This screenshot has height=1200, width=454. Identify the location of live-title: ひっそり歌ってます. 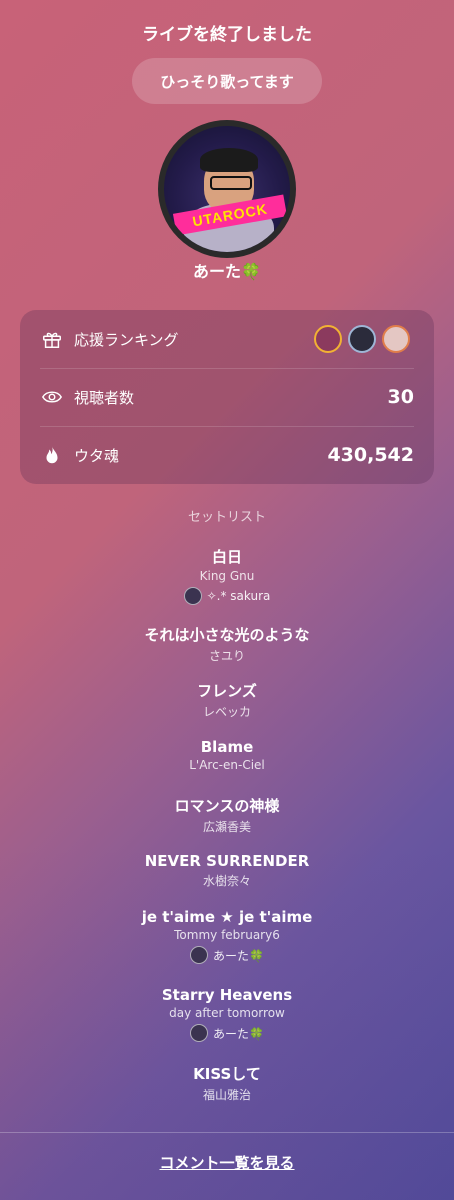
(227, 81).